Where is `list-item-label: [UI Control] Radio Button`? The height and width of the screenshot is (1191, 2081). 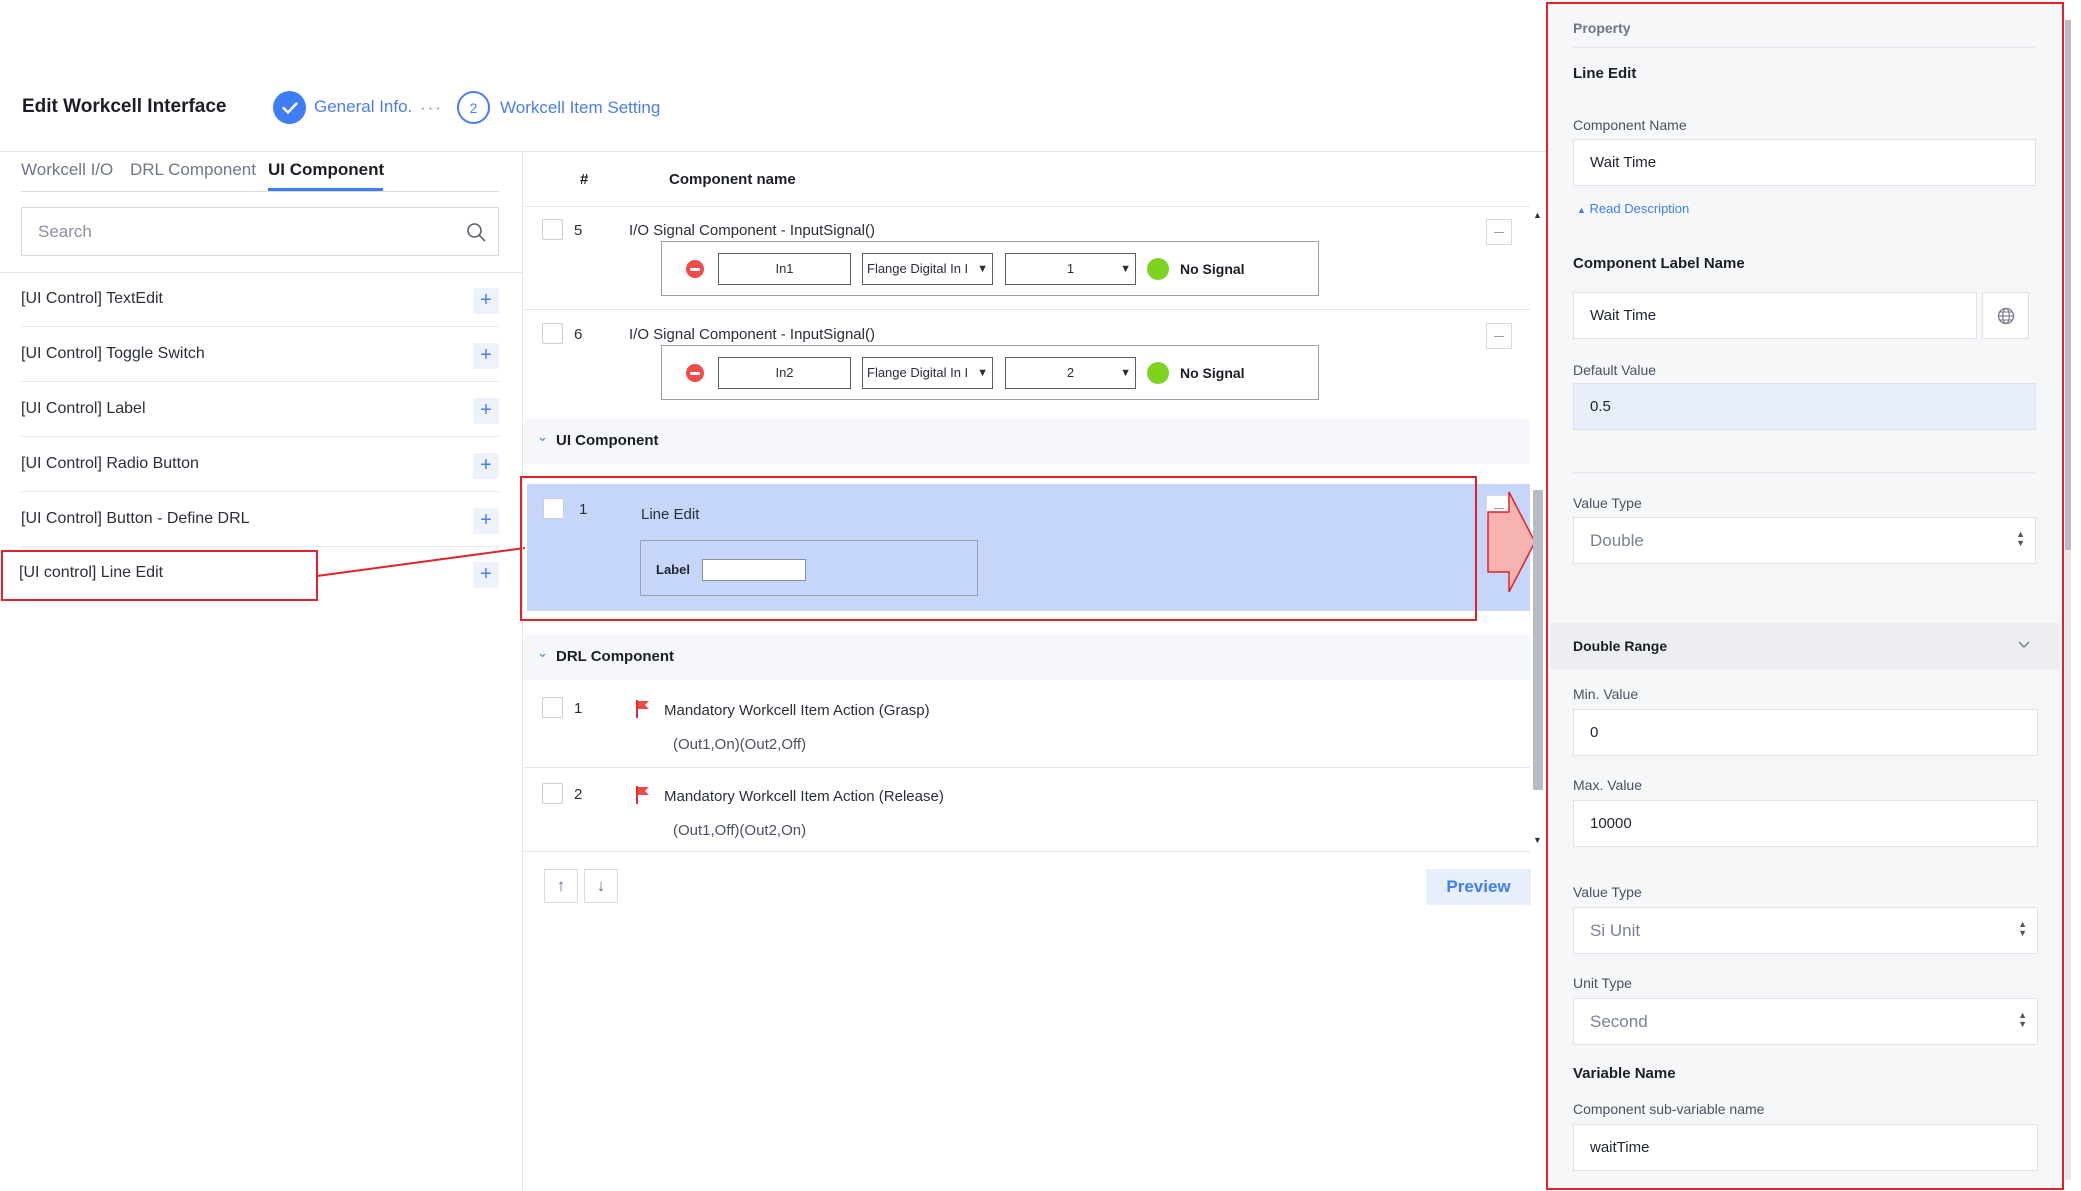 list-item-label: [UI Control] Radio Button is located at coordinates (110, 463).